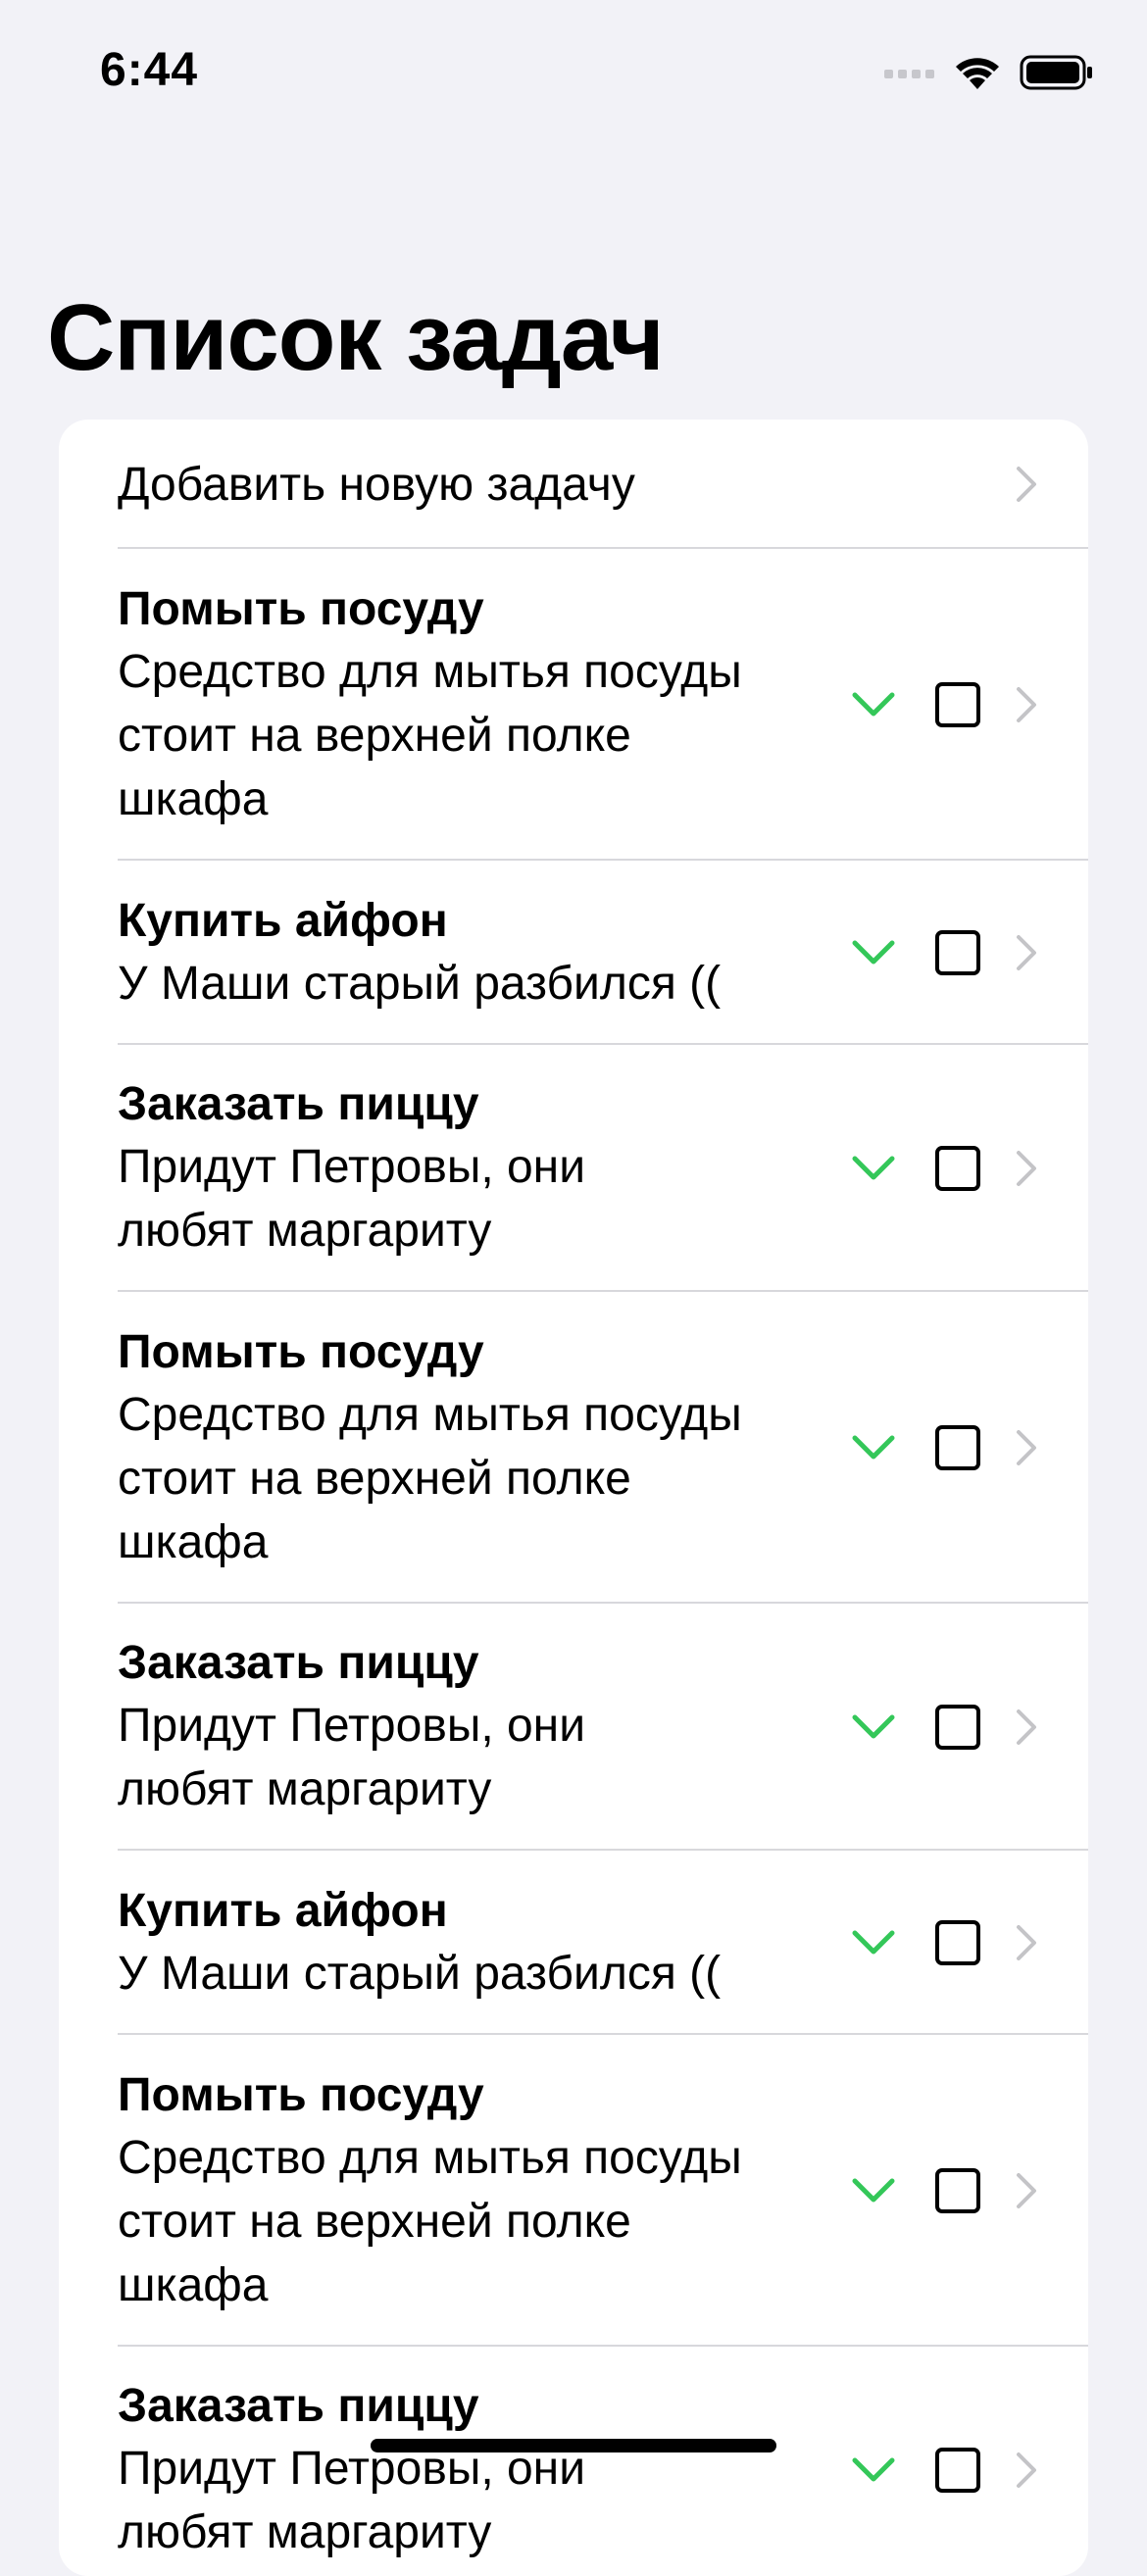 The width and height of the screenshot is (1147, 2576). Describe the element at coordinates (573, 2445) in the screenshot. I see `home-indicator` at that location.